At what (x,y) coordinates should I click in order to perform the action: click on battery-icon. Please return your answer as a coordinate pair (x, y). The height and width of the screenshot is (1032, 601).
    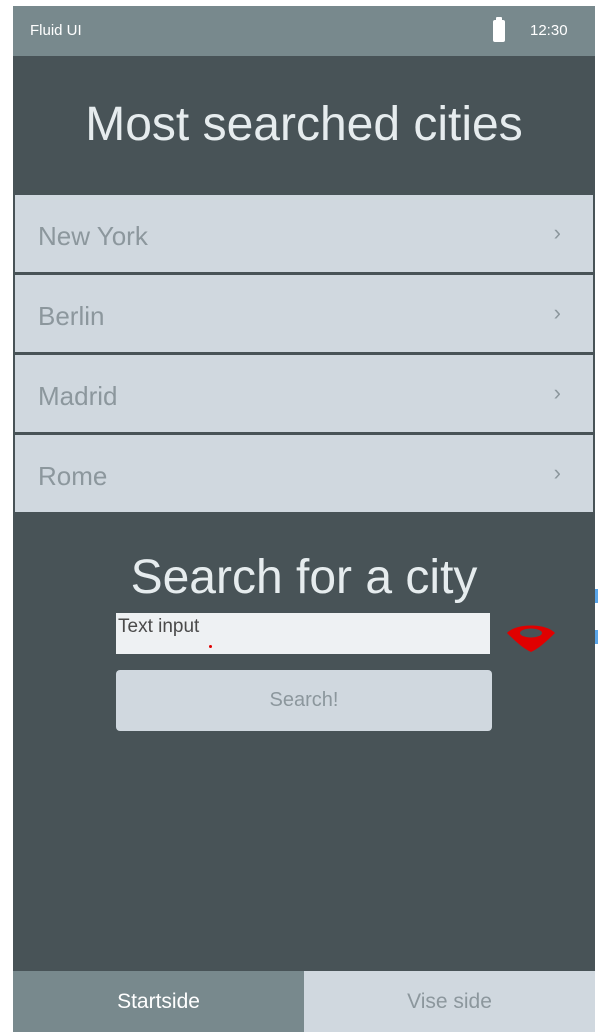
    Looking at the image, I should click on (499, 29).